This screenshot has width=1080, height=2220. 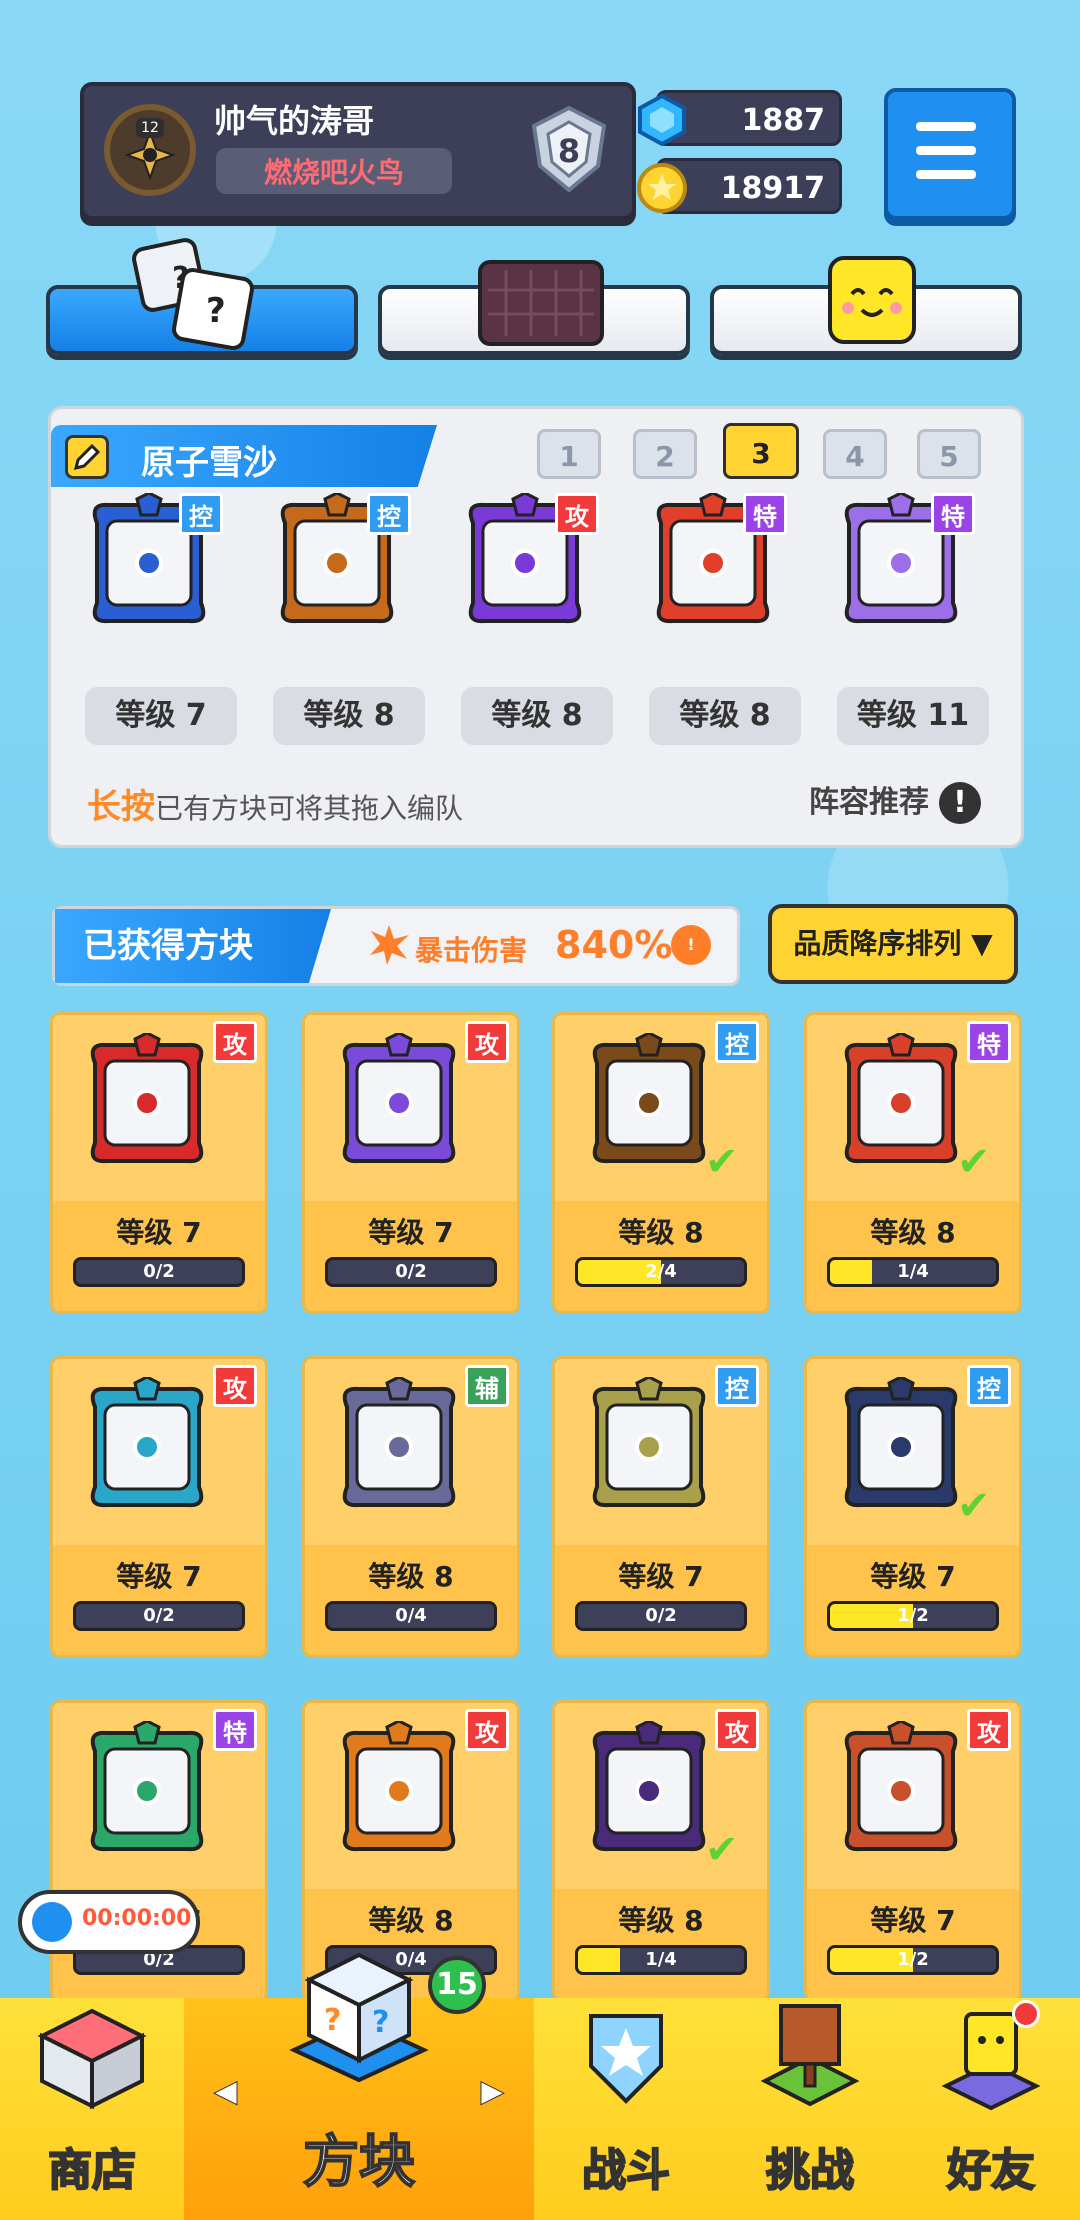 What do you see at coordinates (359, 2086) in the screenshot?
I see `nav-blocks: ? ? 15 ◀ ▶ 方块` at bounding box center [359, 2086].